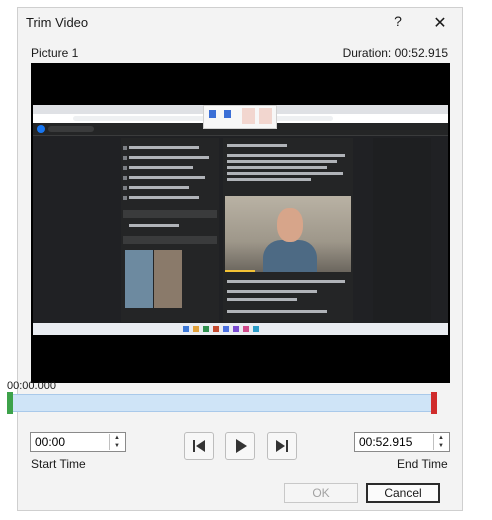 The height and width of the screenshot is (520, 492). I want to click on site-search-field, so click(71, 129).